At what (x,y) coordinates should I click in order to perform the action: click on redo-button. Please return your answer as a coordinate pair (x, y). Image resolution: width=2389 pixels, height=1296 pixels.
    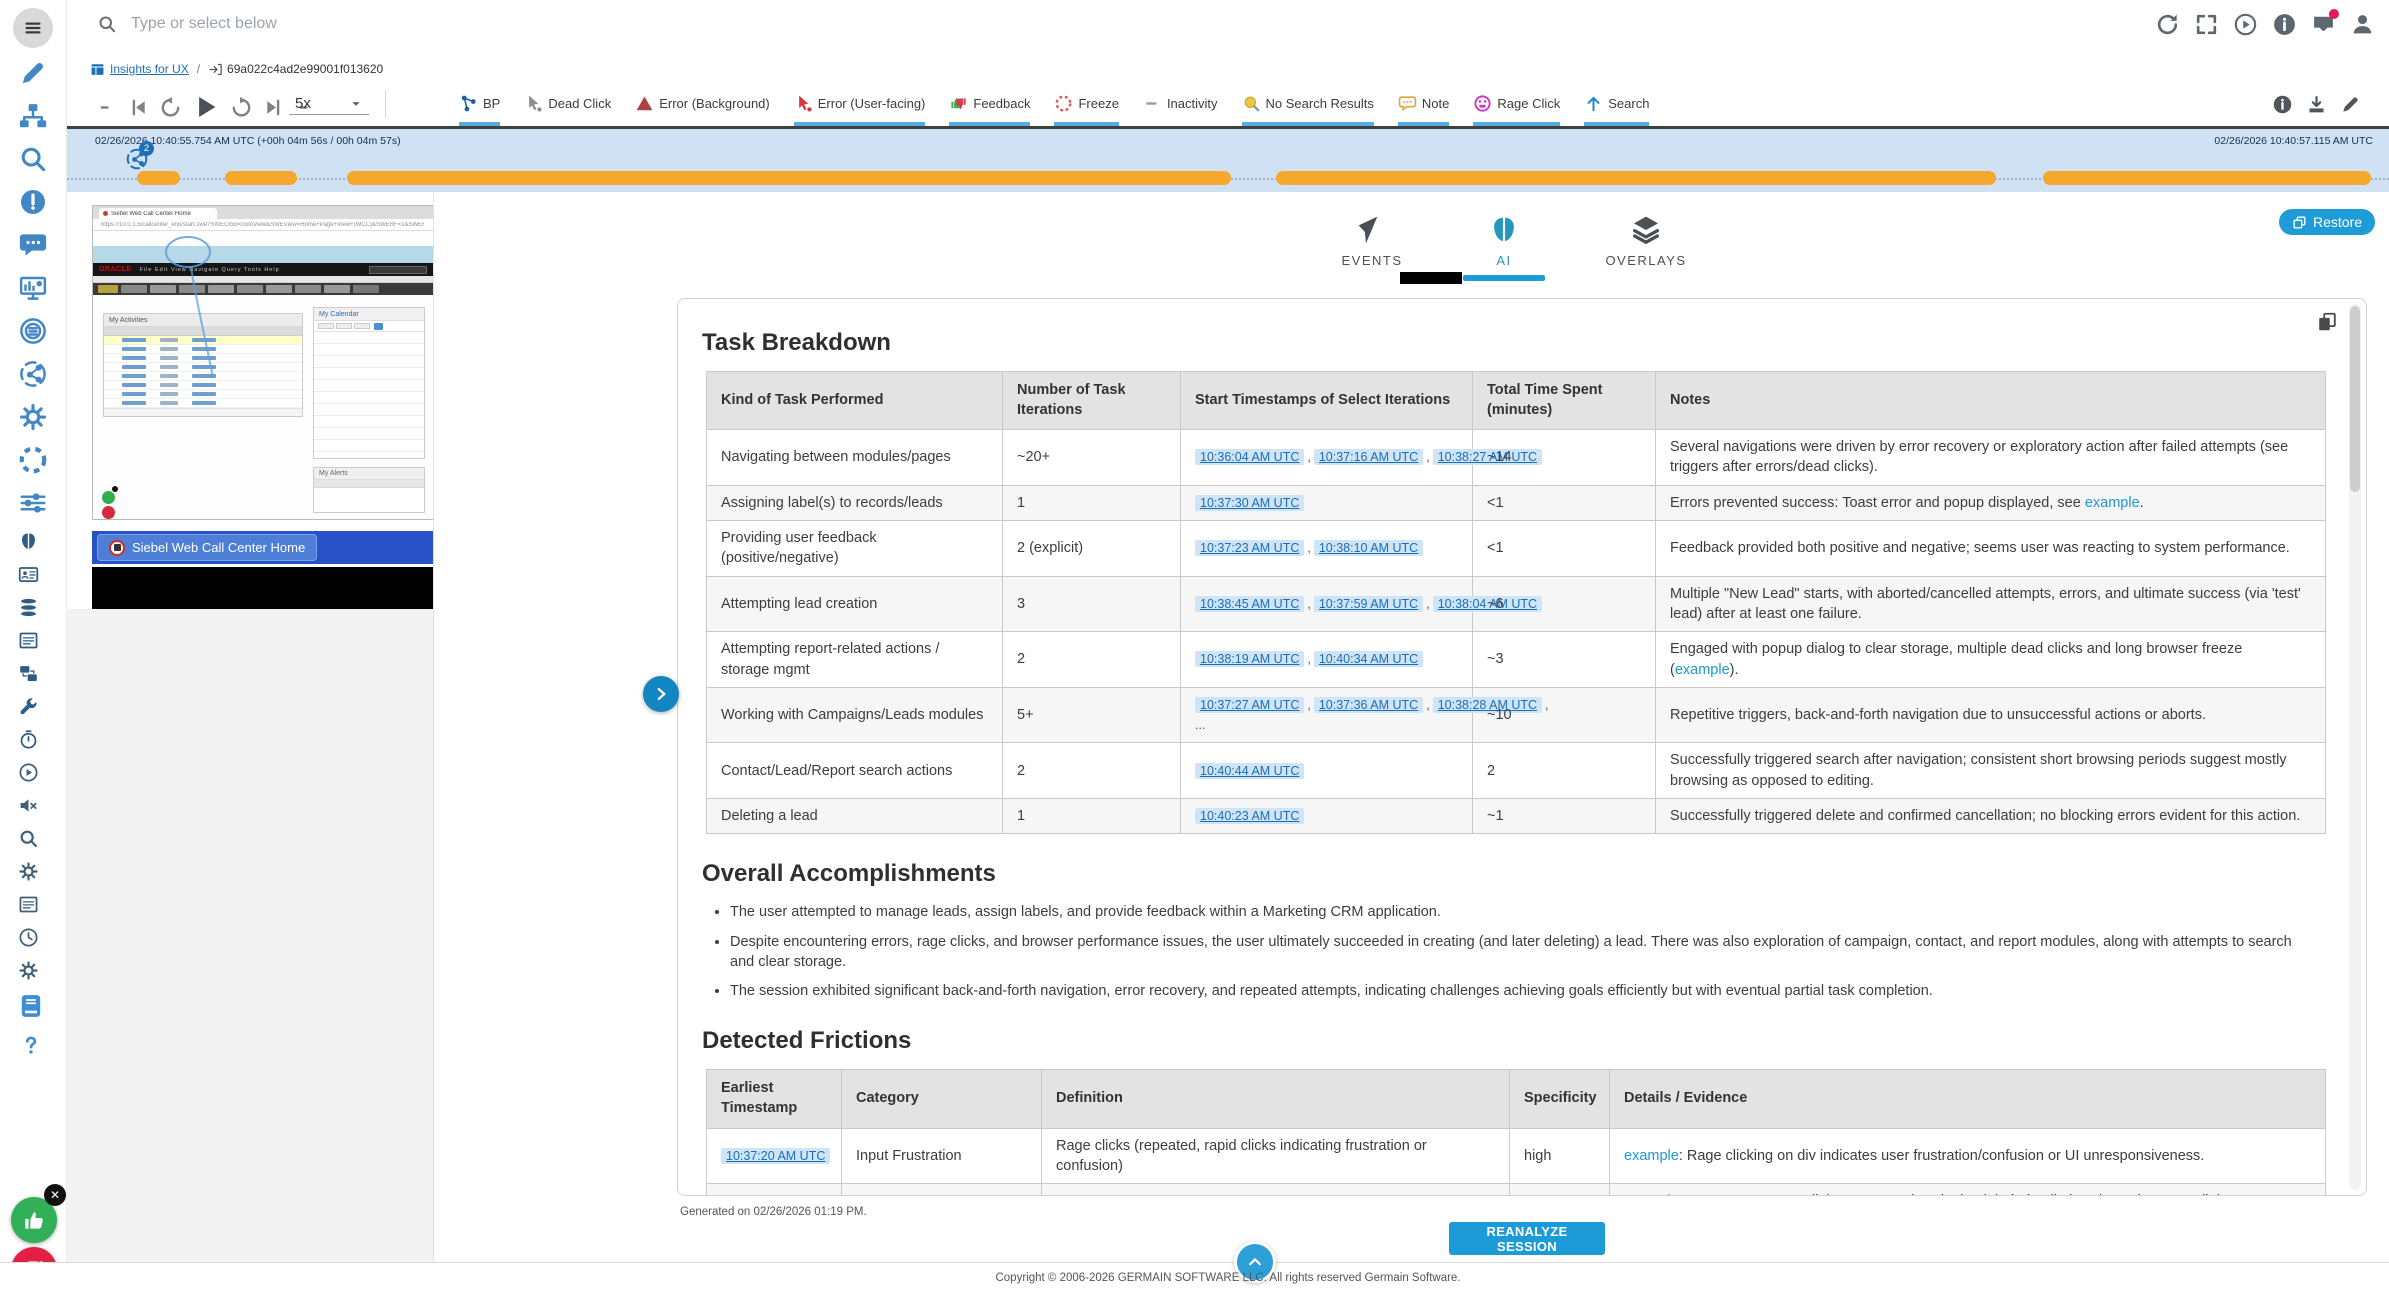
    Looking at the image, I should click on (241, 107).